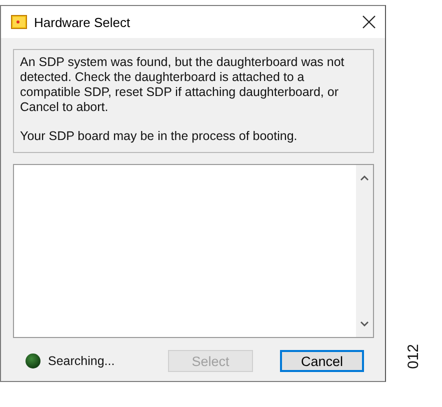 This screenshot has width=442, height=407. Describe the element at coordinates (364, 251) in the screenshot. I see `scrollbar` at that location.